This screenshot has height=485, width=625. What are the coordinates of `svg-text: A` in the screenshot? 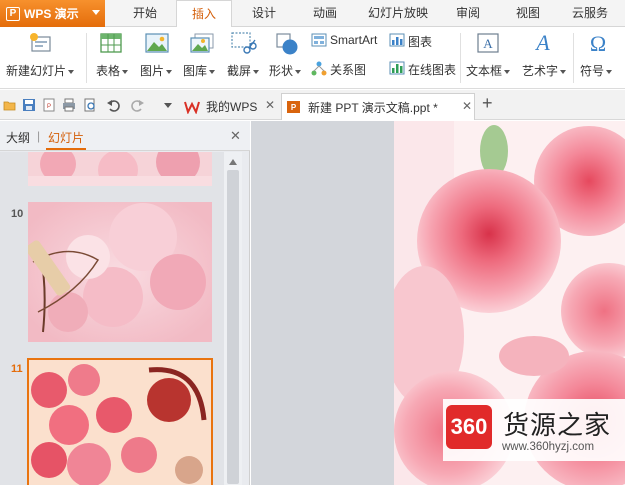 It's located at (542, 42).